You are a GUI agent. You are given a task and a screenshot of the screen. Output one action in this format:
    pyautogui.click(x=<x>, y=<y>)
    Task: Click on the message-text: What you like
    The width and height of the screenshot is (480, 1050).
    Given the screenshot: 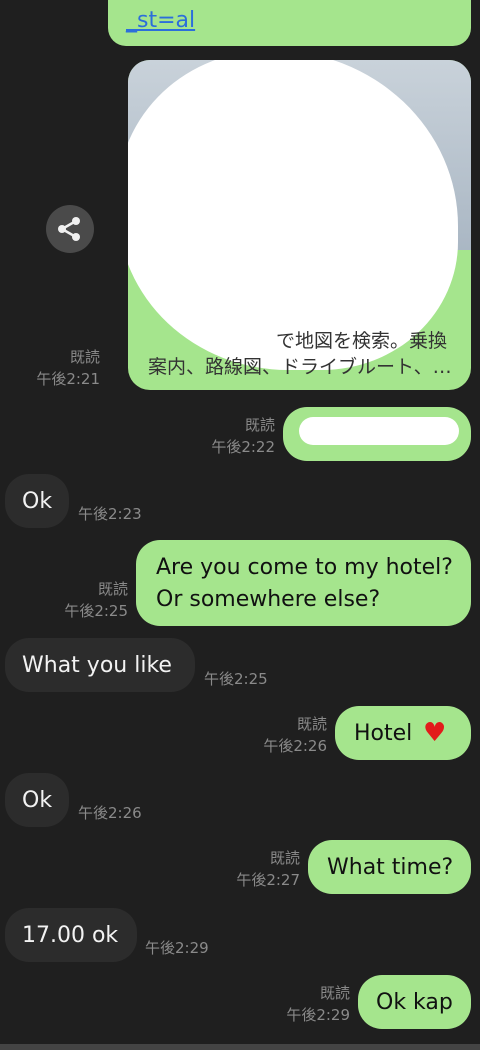 What is the action you would take?
    pyautogui.click(x=97, y=665)
    